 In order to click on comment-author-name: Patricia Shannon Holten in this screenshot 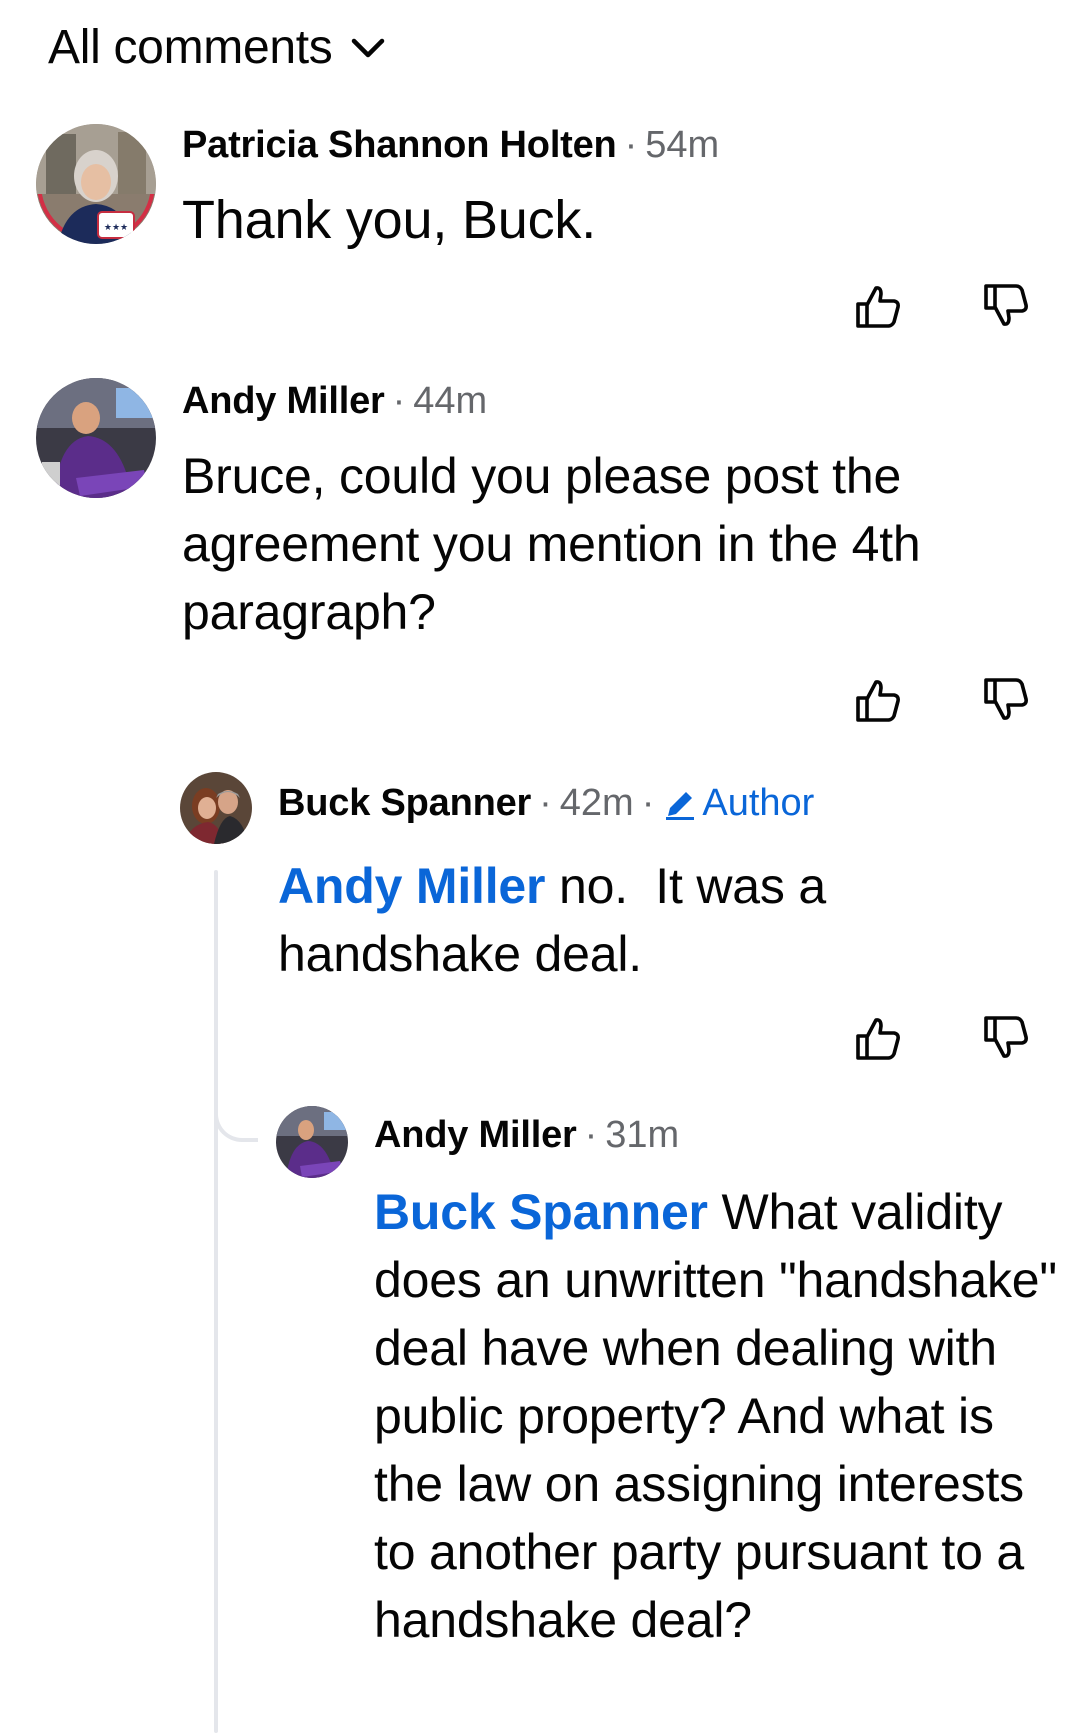, I will do `click(399, 145)`.